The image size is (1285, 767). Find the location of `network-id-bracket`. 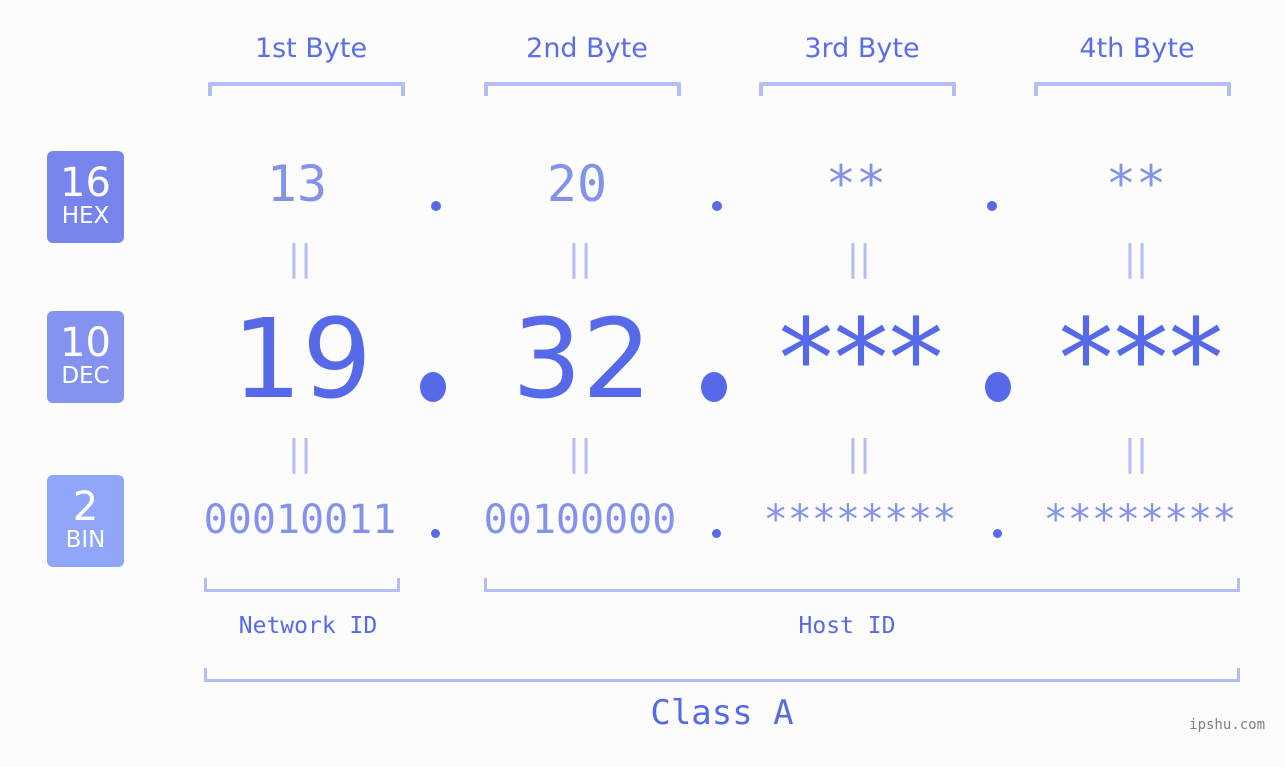

network-id-bracket is located at coordinates (302, 585).